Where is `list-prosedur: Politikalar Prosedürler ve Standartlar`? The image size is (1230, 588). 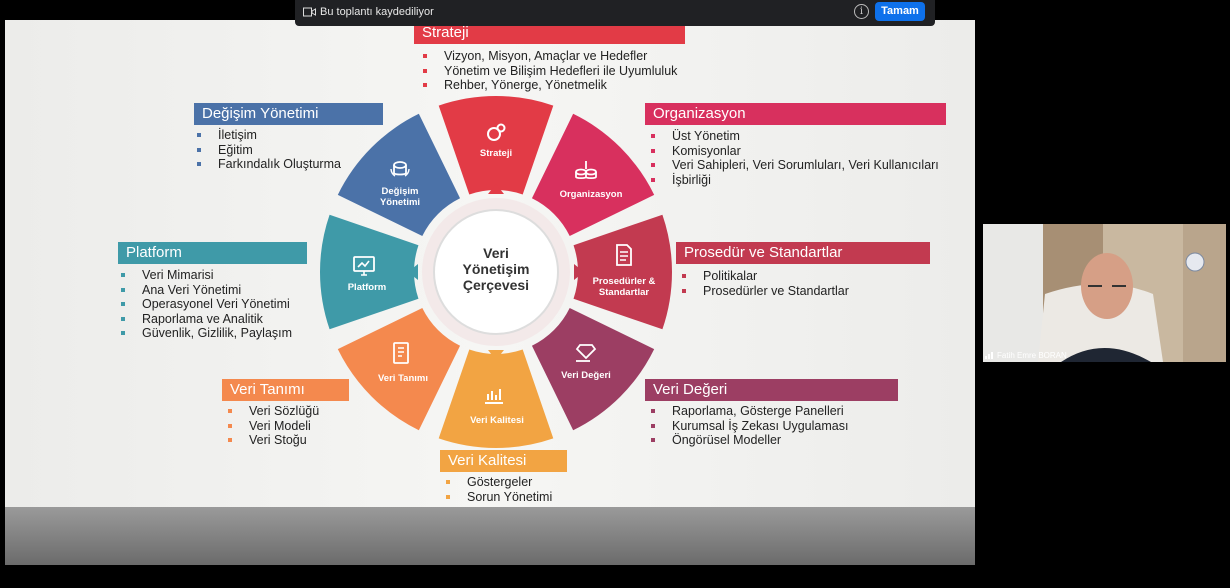
list-prosedur: Politikalar Prosedürler ve Standartlar is located at coordinates (764, 283).